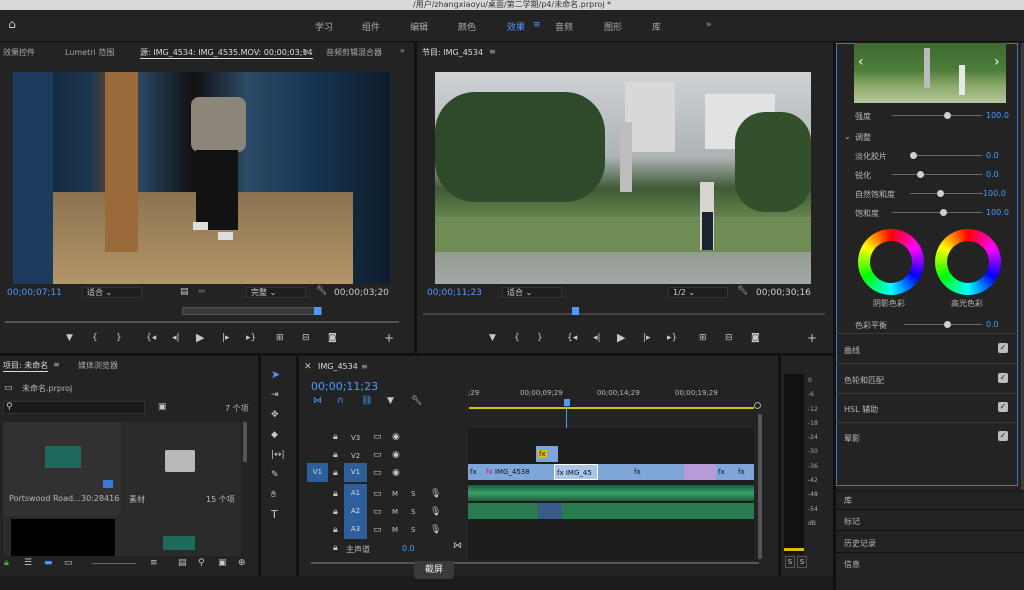 The image size is (1024, 590). Describe the element at coordinates (355, 511) in the screenshot. I see `track-label-a2: A2` at that location.